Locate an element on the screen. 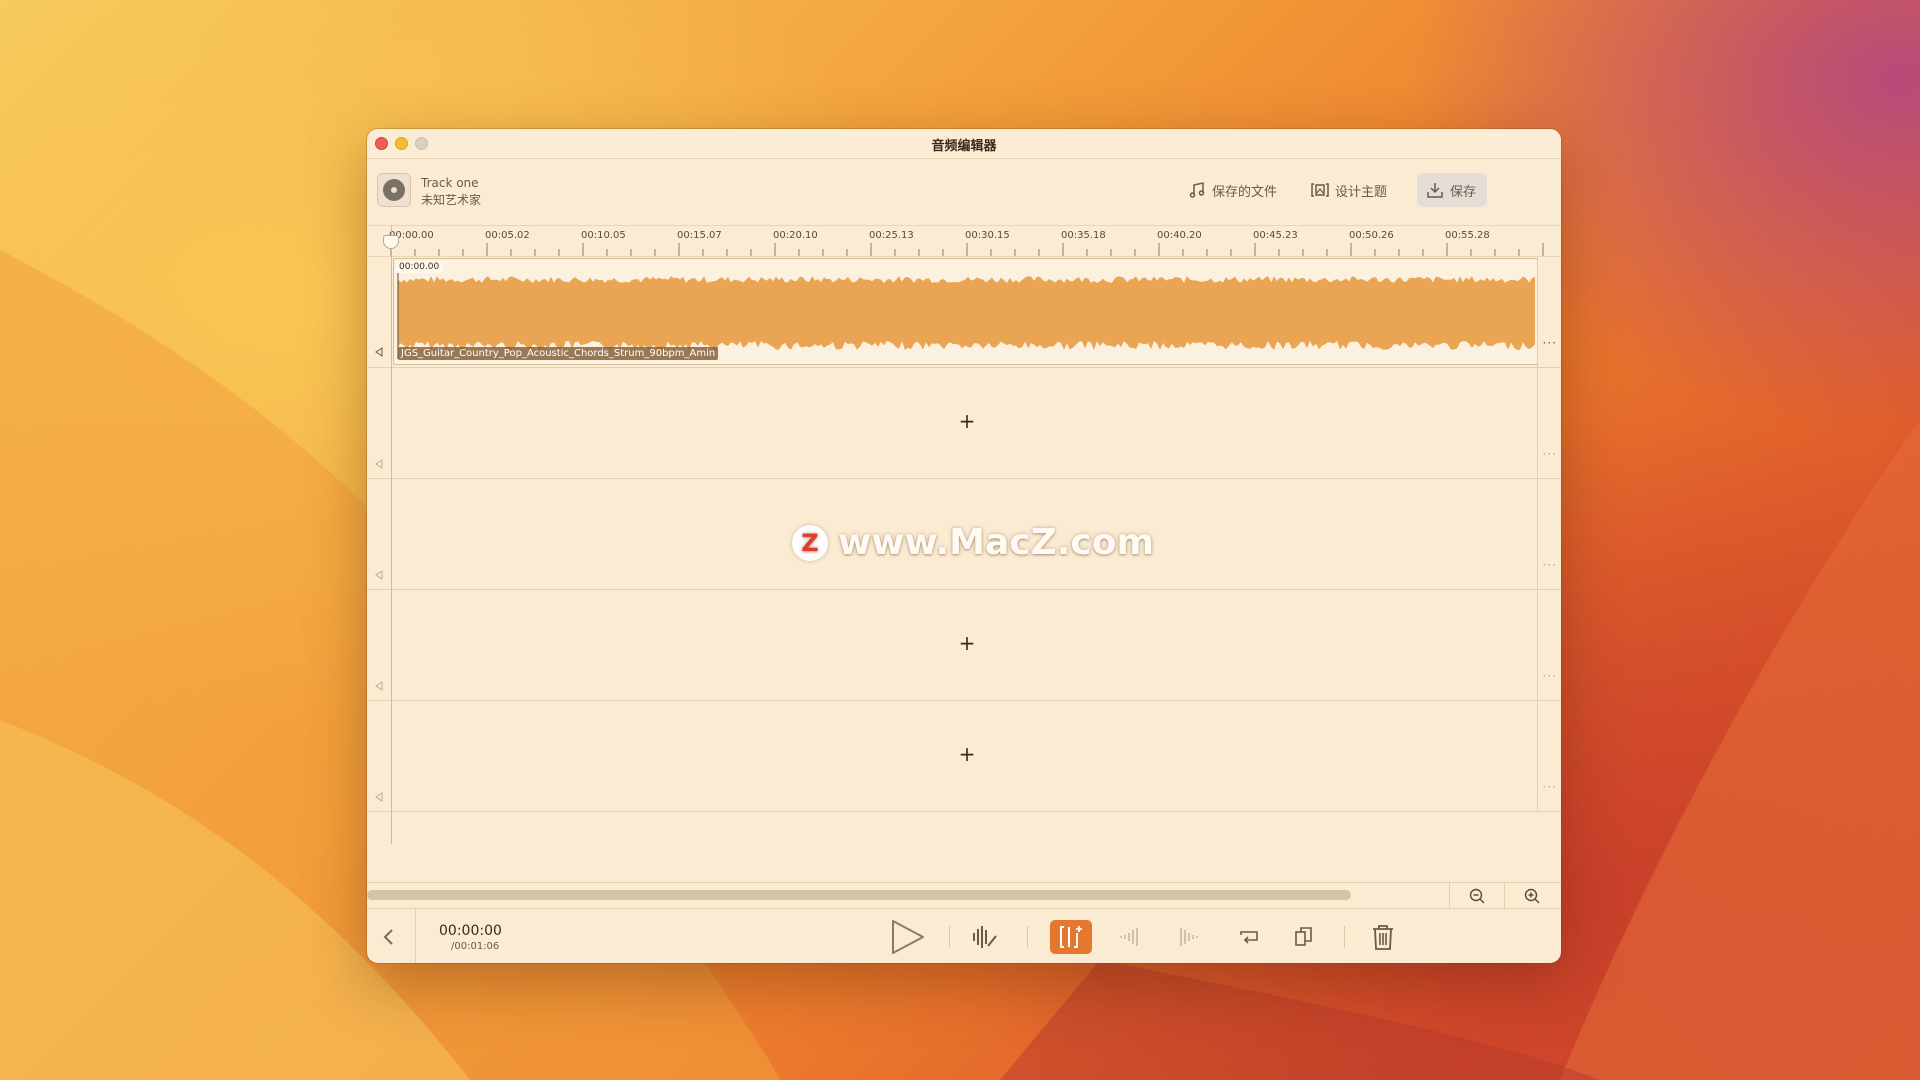 This screenshot has height=1080, width=1920. play-button is located at coordinates (907, 937).